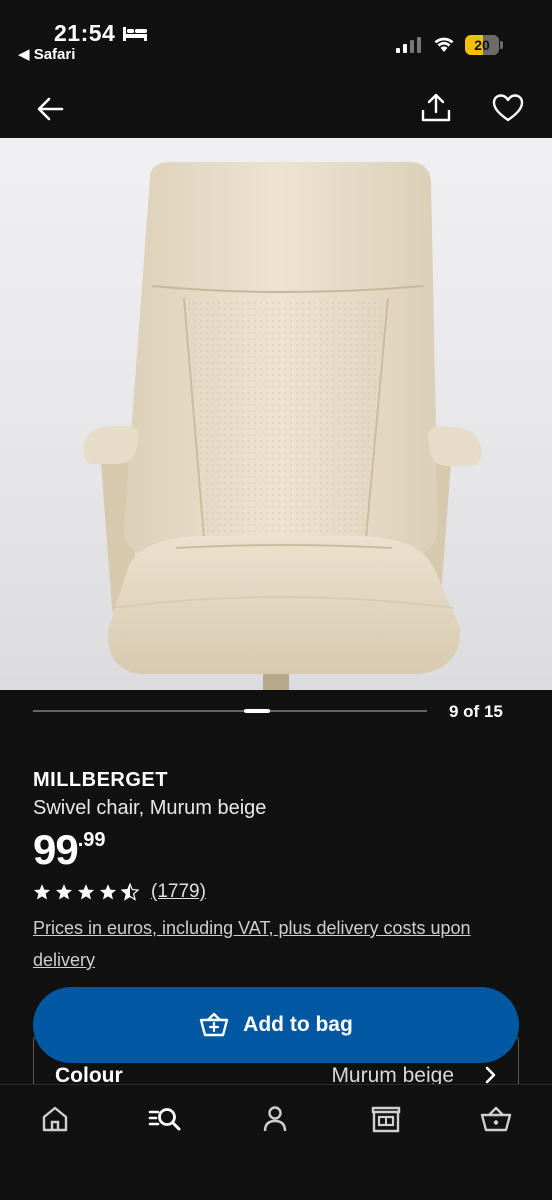 This screenshot has height=1200, width=552. What do you see at coordinates (298, 1024) in the screenshot?
I see `add-to-bag-label: Add to bag` at bounding box center [298, 1024].